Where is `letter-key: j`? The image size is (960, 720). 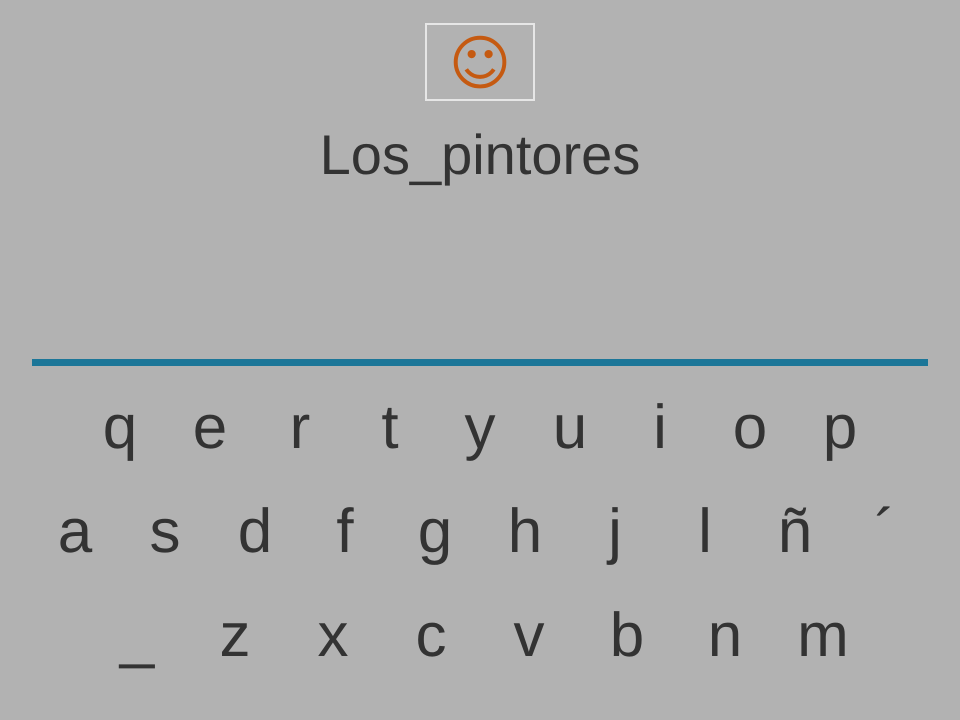
letter-key: j is located at coordinates (615, 532).